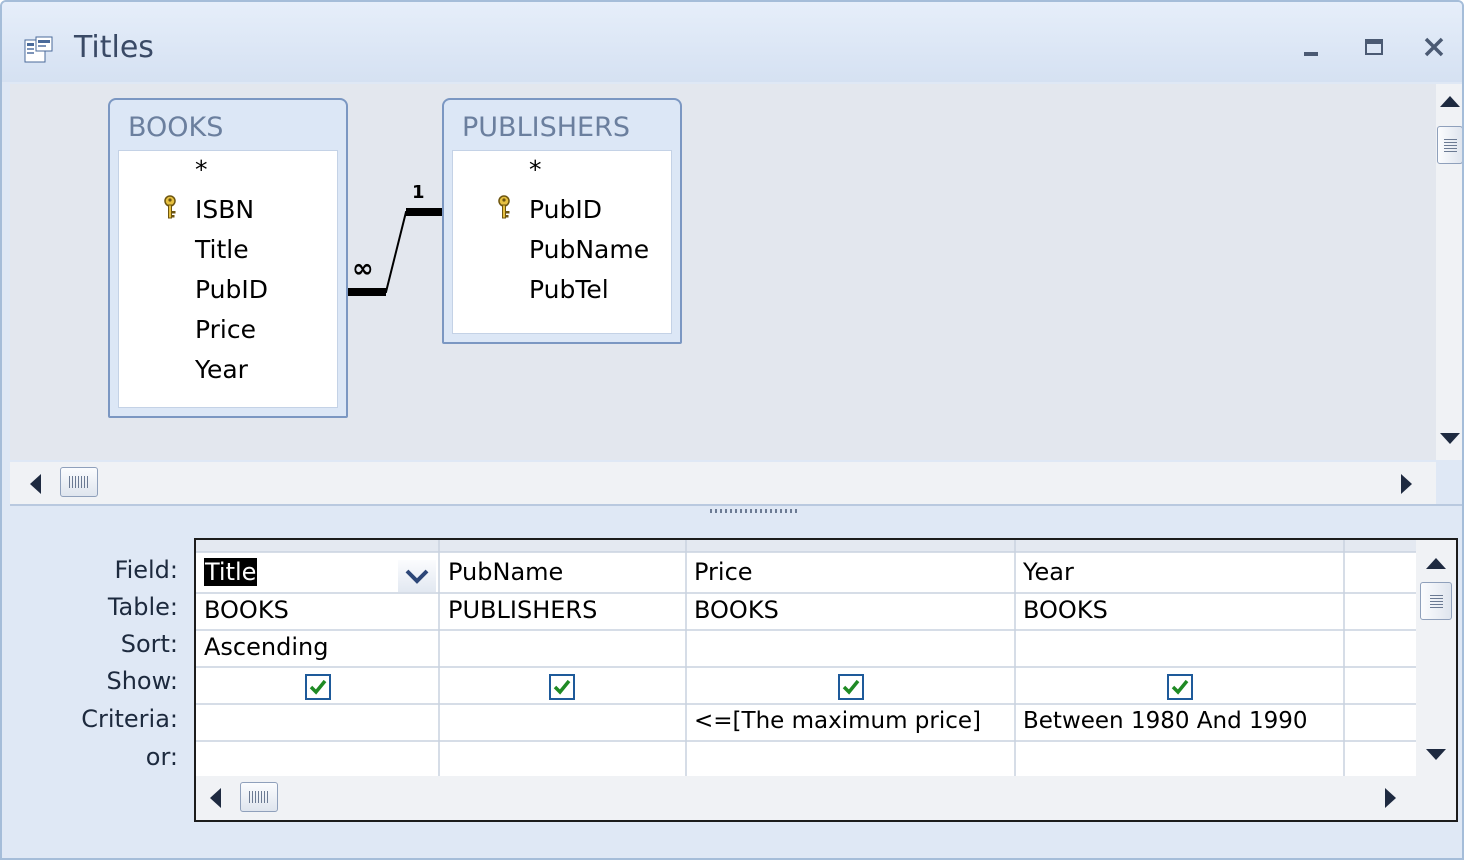 This screenshot has width=1464, height=860. Describe the element at coordinates (142, 681) in the screenshot. I see `row-label-show: Show:` at that location.